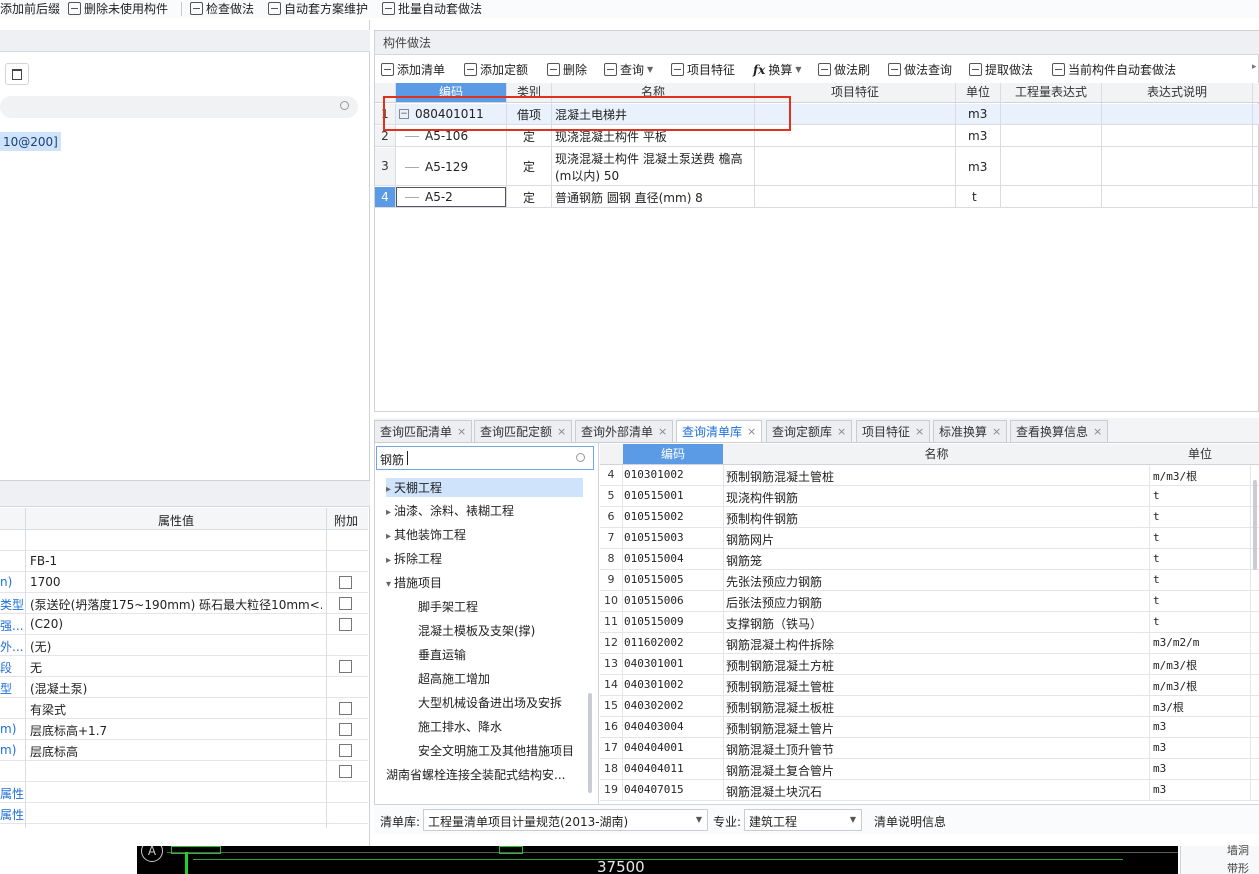  What do you see at coordinates (496, 750) in the screenshot?
I see `category-item: 安全文明施工及其他措施项目` at bounding box center [496, 750].